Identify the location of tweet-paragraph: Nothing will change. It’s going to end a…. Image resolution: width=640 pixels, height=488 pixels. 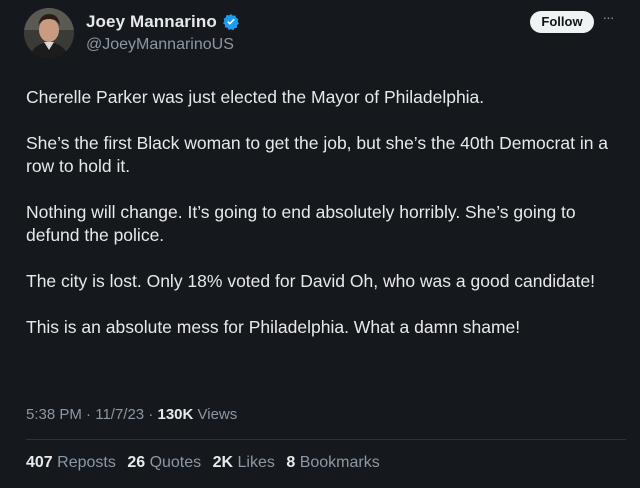
(301, 223).